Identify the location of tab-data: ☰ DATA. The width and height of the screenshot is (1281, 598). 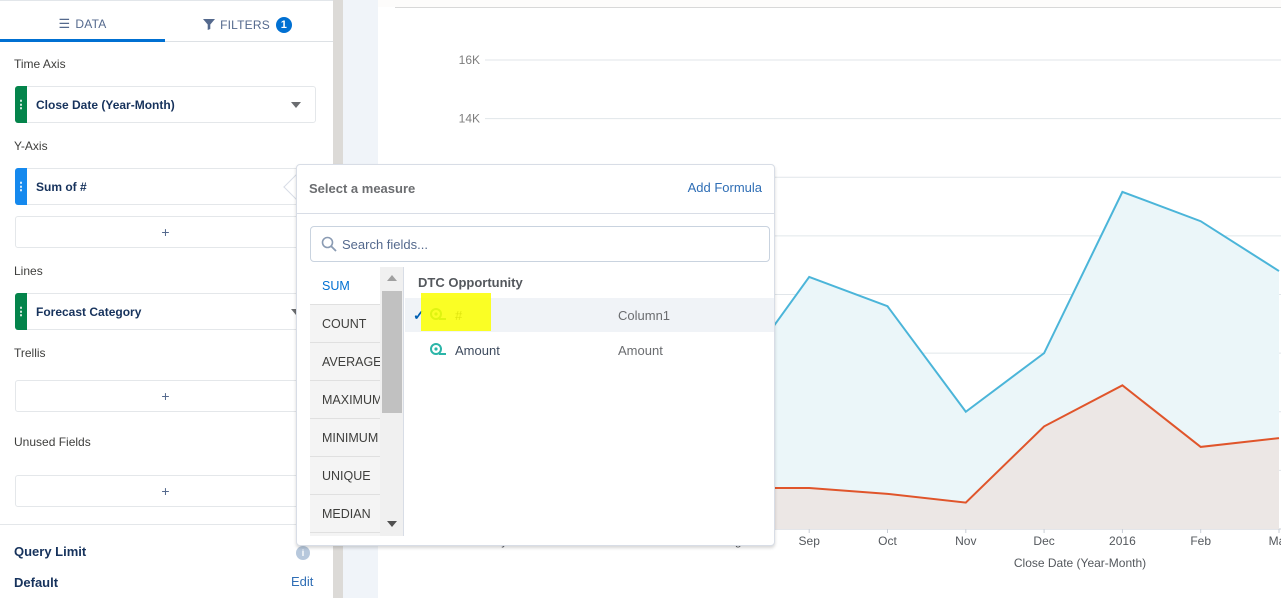
(82, 25).